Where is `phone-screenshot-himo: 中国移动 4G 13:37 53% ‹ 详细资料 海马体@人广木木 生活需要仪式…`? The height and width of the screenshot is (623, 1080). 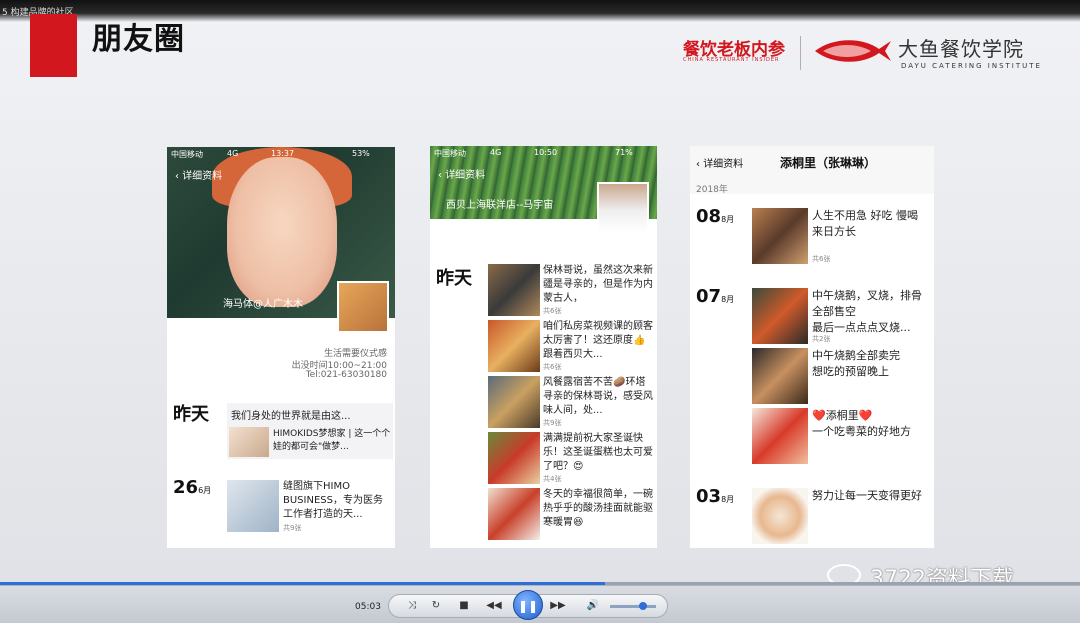
phone-screenshot-himo: 中国移动 4G 13:37 53% ‹ 详细资料 海马体@人广木木 生活需要仪式… is located at coordinates (281, 347).